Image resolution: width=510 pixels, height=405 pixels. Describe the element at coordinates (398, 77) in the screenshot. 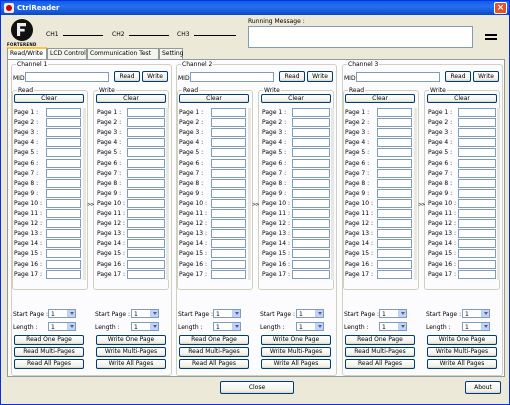

I see `channel-3-mid-input` at that location.